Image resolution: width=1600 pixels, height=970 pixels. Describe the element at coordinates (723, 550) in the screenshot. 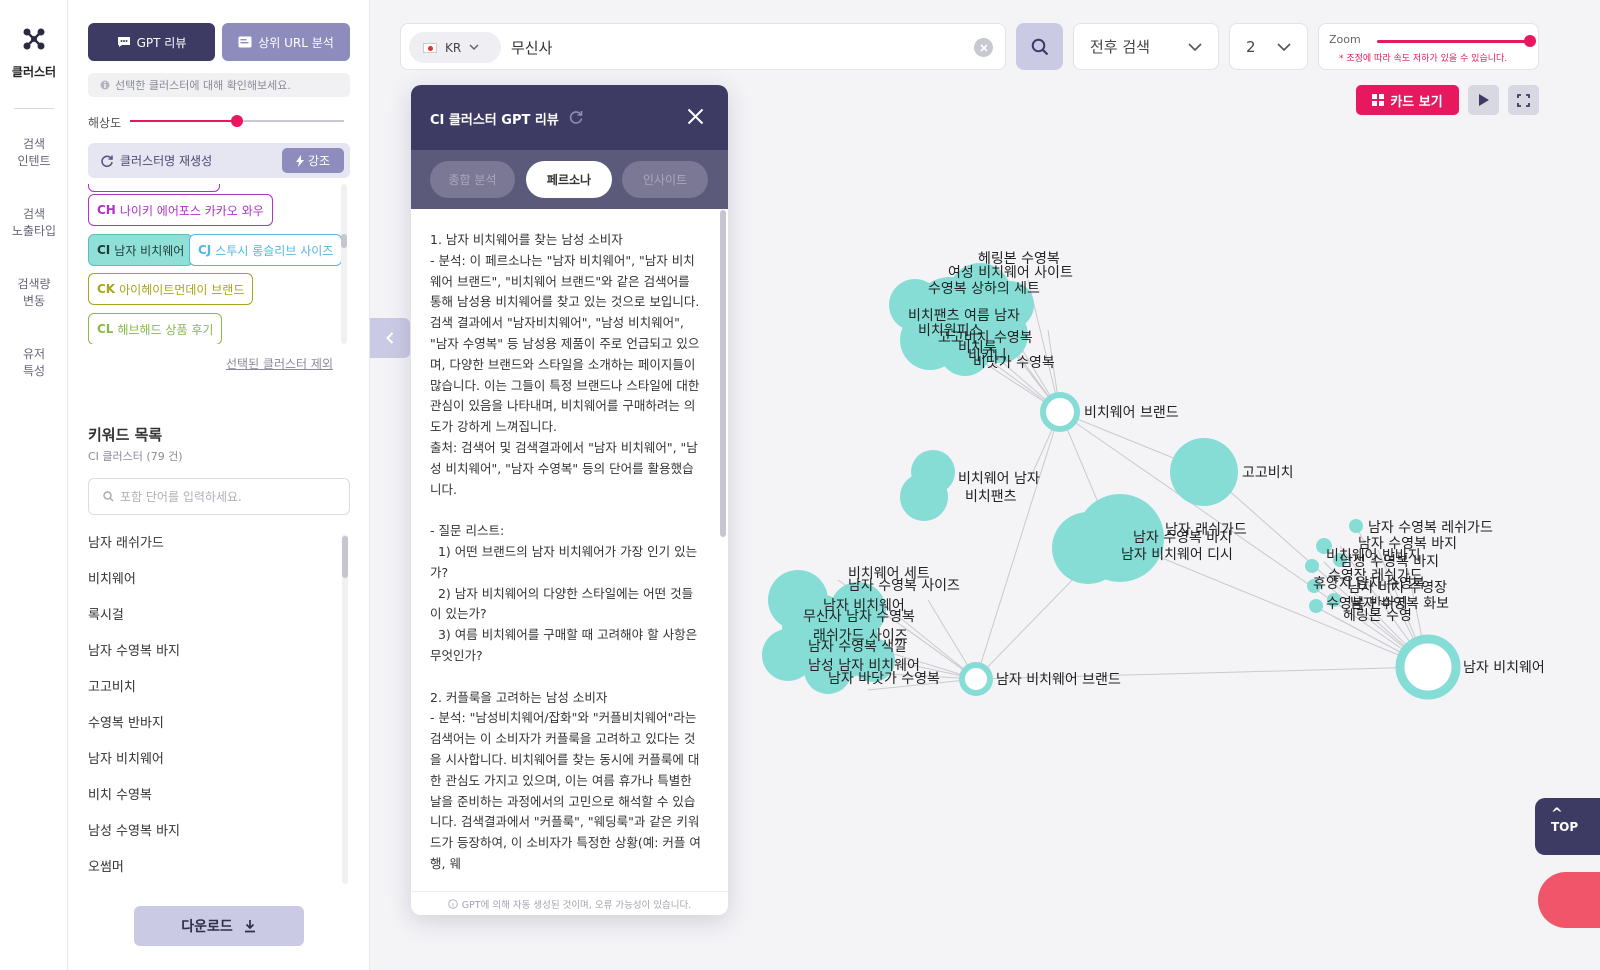

I see `gpt-content-scrollbar` at that location.